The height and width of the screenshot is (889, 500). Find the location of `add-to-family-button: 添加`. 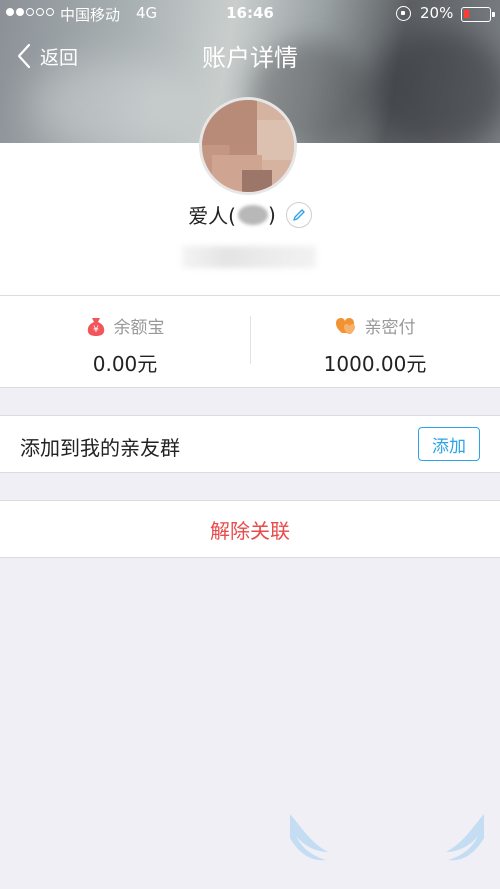

add-to-family-button: 添加 is located at coordinates (449, 444).